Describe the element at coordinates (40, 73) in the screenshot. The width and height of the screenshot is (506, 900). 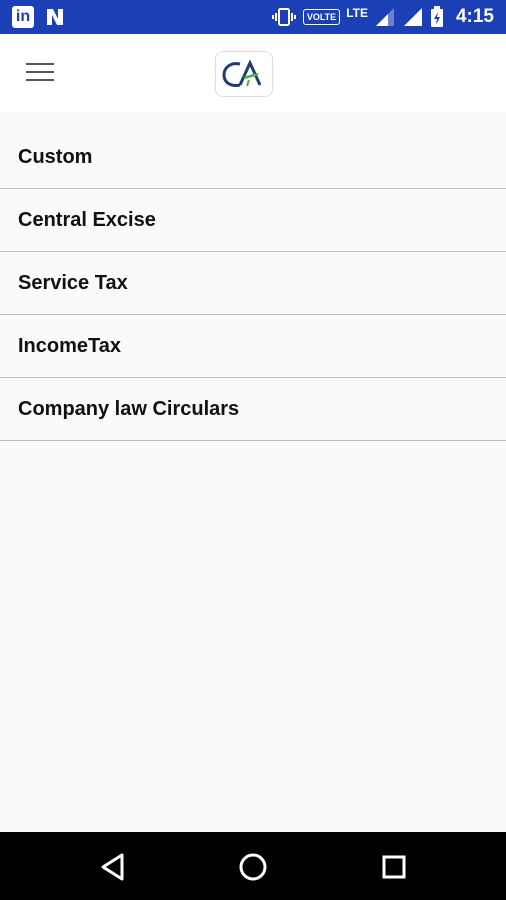
I see `hamburger-icon` at that location.